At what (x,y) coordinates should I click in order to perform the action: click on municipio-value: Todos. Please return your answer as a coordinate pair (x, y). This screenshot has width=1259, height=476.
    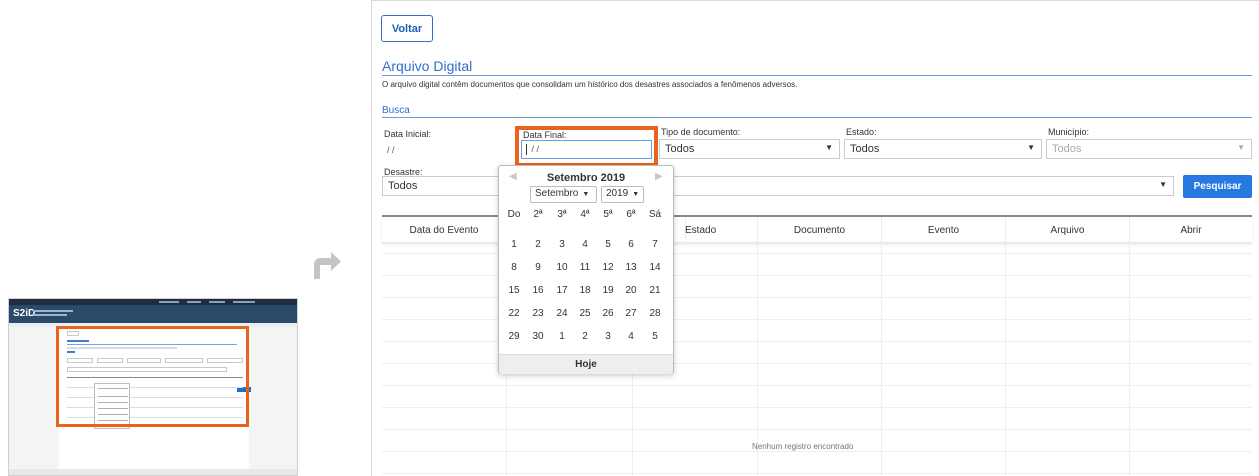
    Looking at the image, I should click on (1067, 149).